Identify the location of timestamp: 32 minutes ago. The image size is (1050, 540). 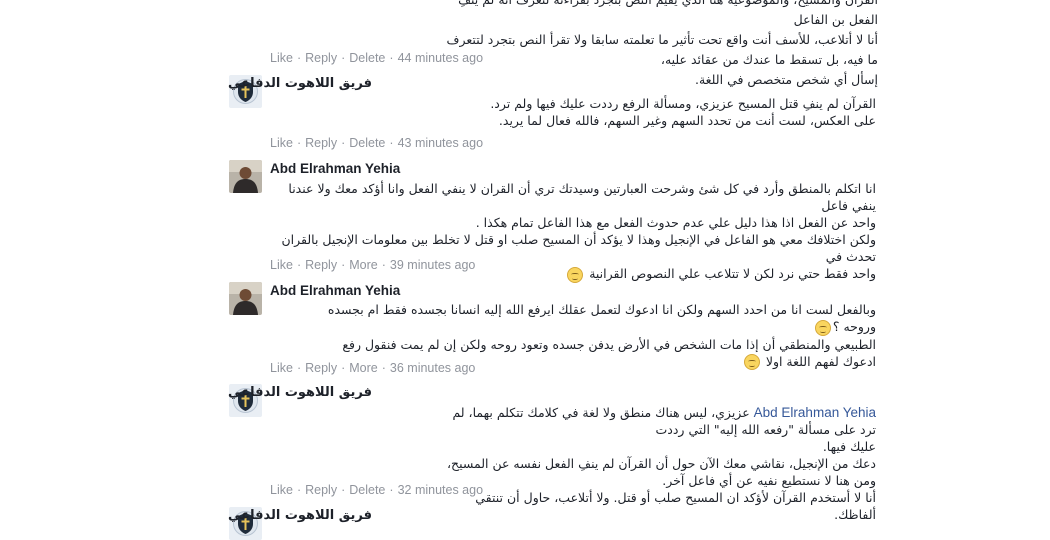
(440, 490).